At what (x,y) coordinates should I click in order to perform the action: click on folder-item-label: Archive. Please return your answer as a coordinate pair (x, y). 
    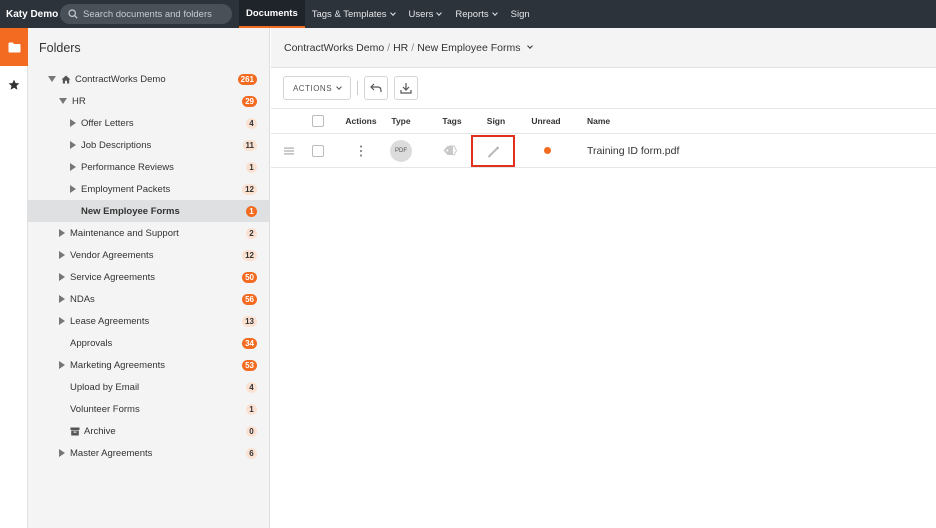
    Looking at the image, I should click on (100, 431).